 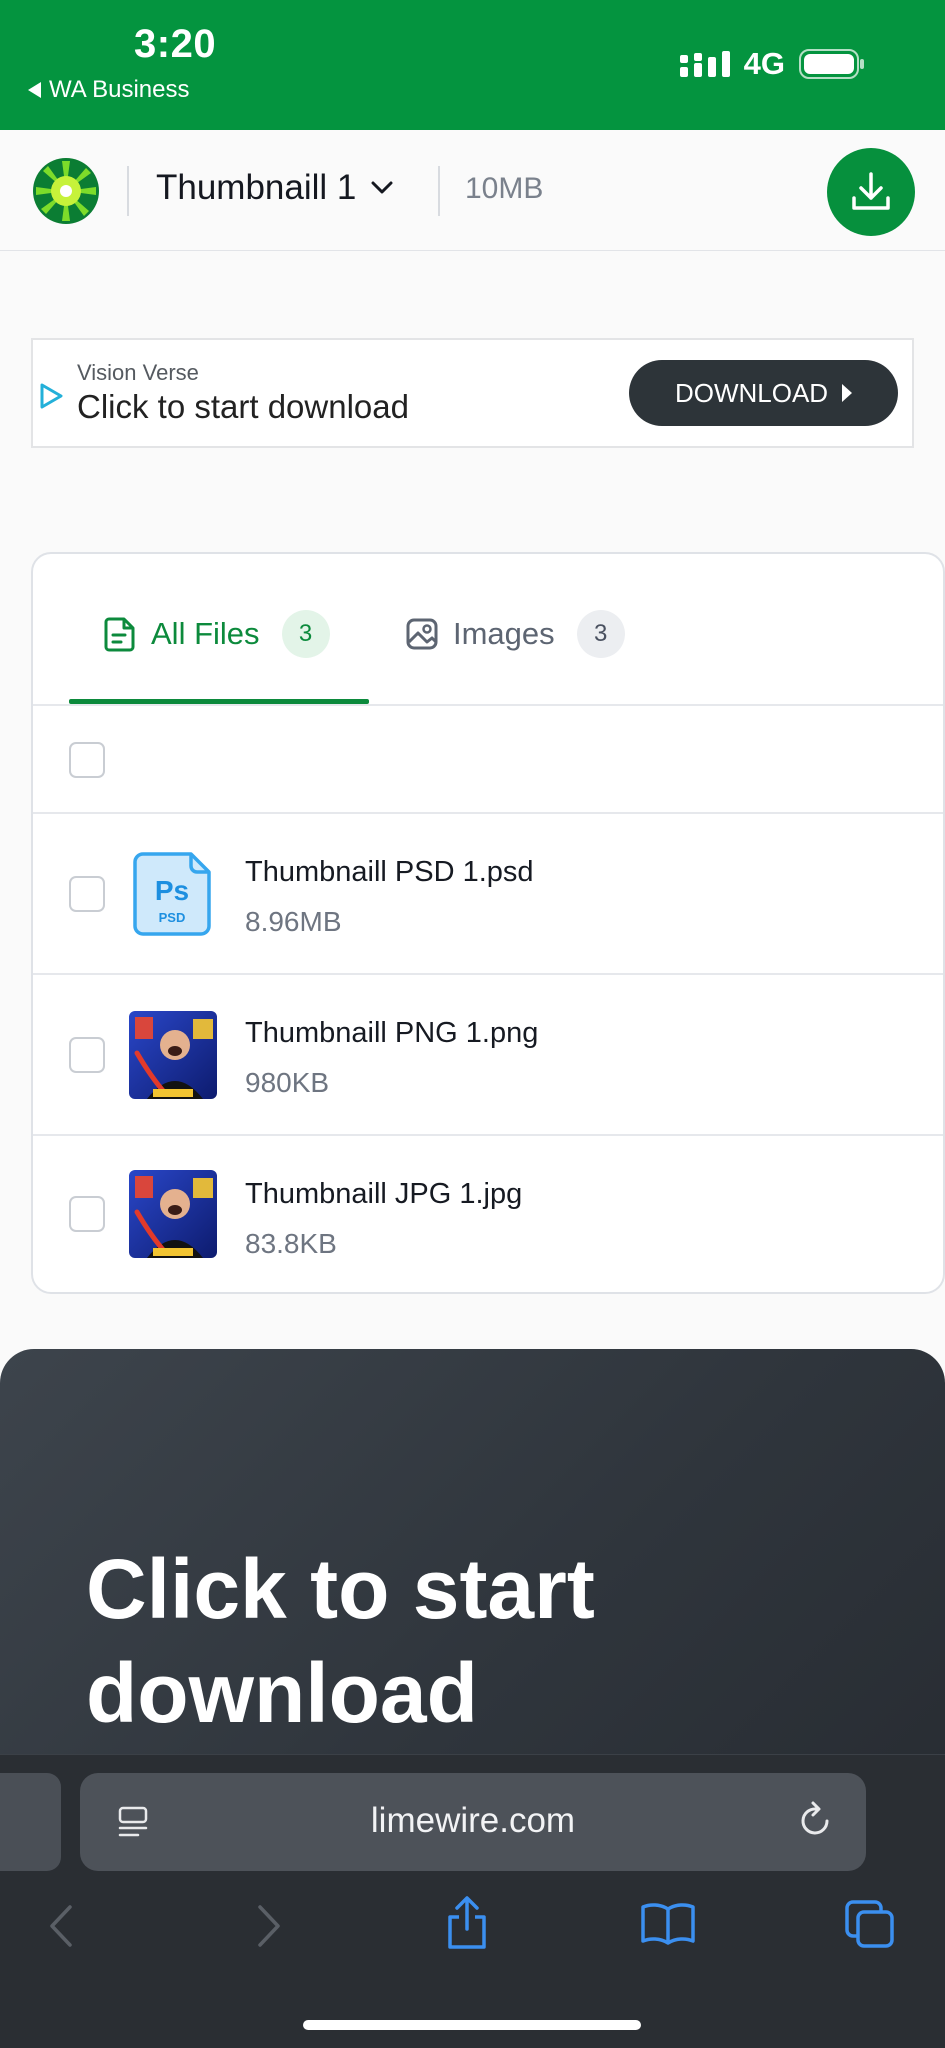 What do you see at coordinates (287, 1082) in the screenshot?
I see `file-size: 980KB` at bounding box center [287, 1082].